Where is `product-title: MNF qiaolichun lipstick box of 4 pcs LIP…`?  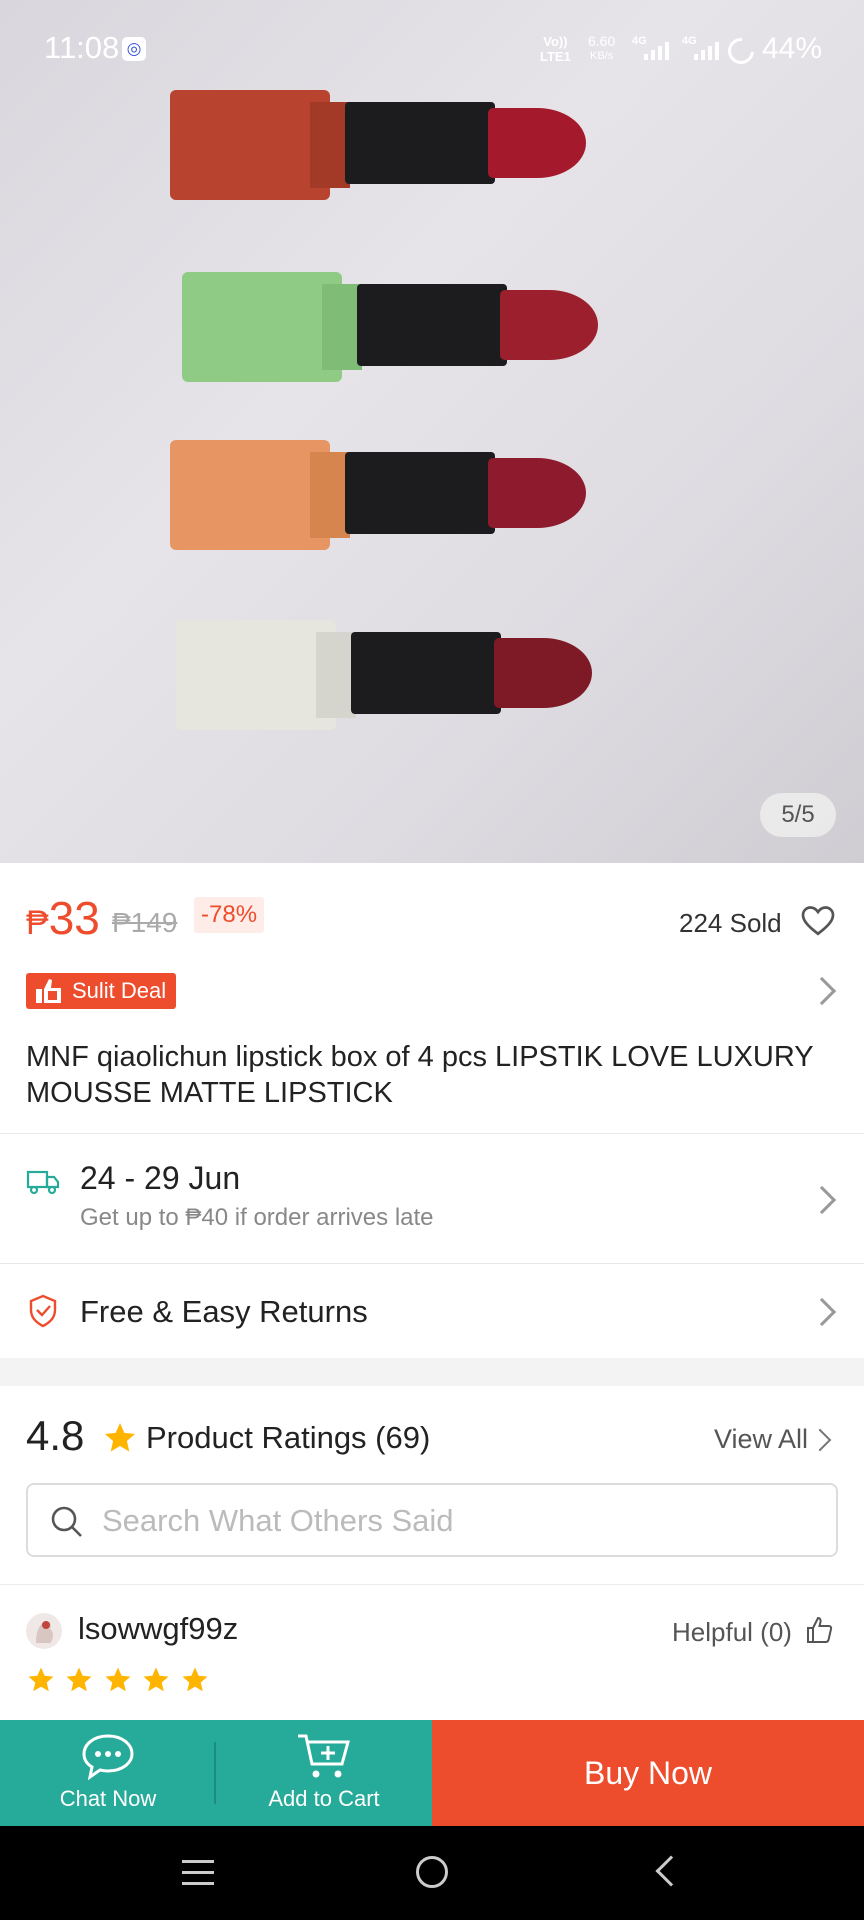
product-title: MNF qiaolichun lipstick box of 4 pcs LIP… is located at coordinates (420, 1075).